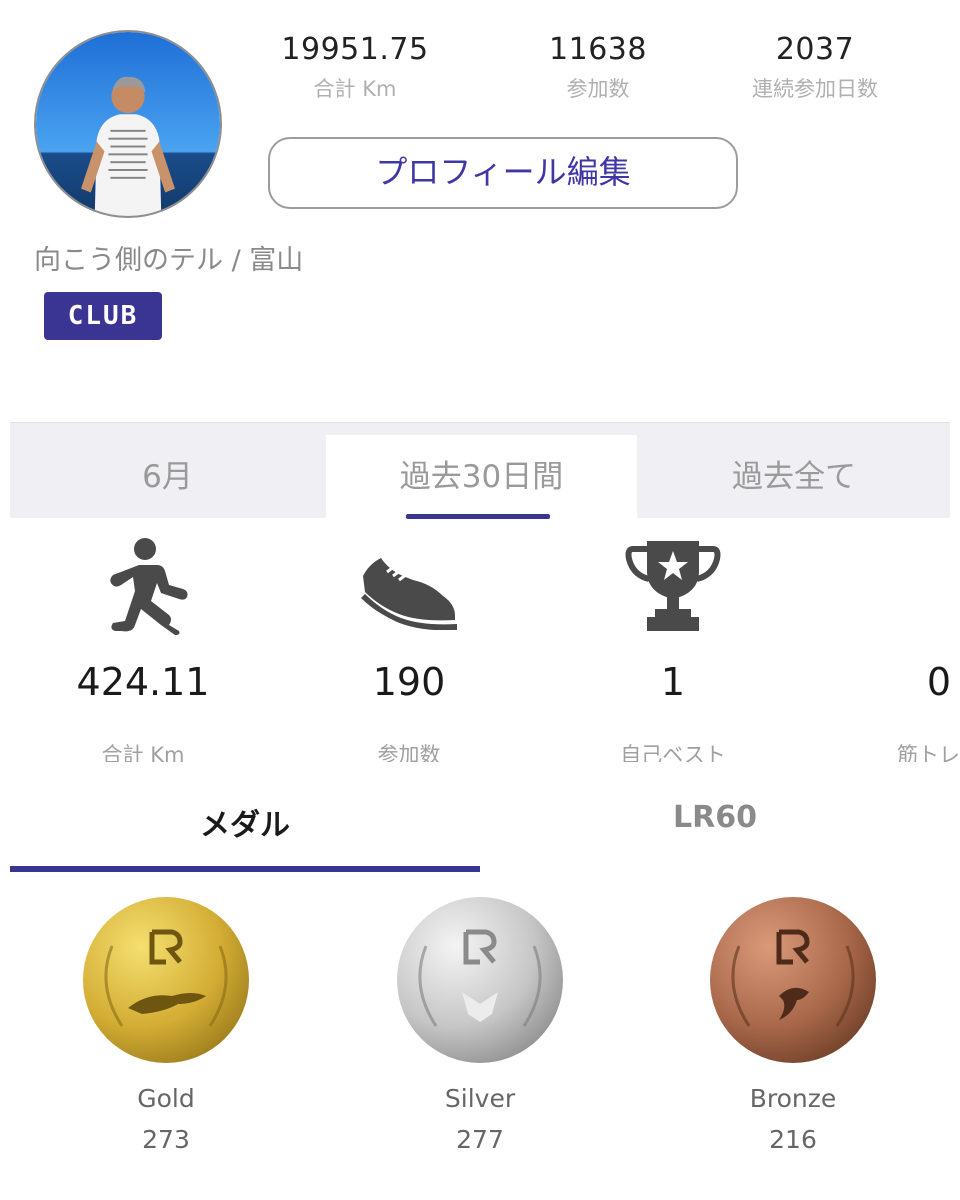 This screenshot has height=1200, width=960. I want to click on stat-value: 2037, so click(815, 49).